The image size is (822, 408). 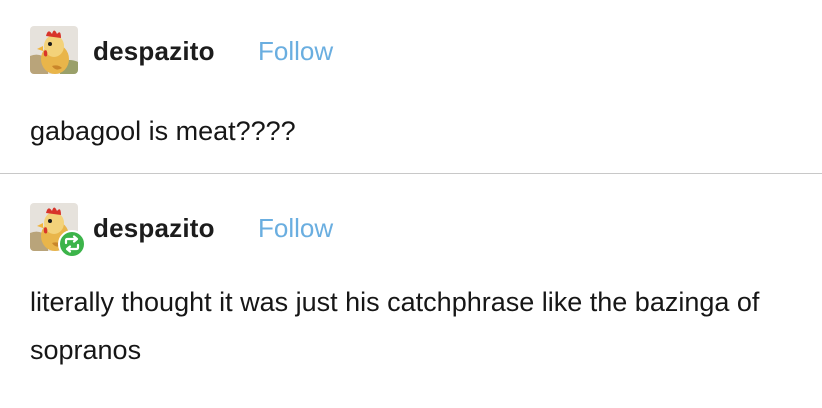 I want to click on reblog-icon, so click(x=72, y=244).